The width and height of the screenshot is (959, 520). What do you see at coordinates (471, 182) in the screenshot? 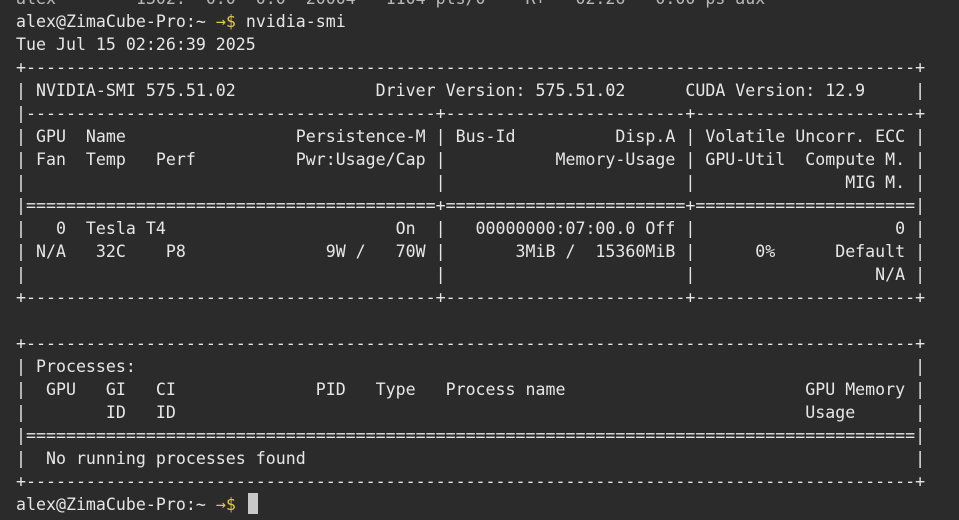
I see `gpu-table-header-row-3: | | | MIG M. |` at bounding box center [471, 182].